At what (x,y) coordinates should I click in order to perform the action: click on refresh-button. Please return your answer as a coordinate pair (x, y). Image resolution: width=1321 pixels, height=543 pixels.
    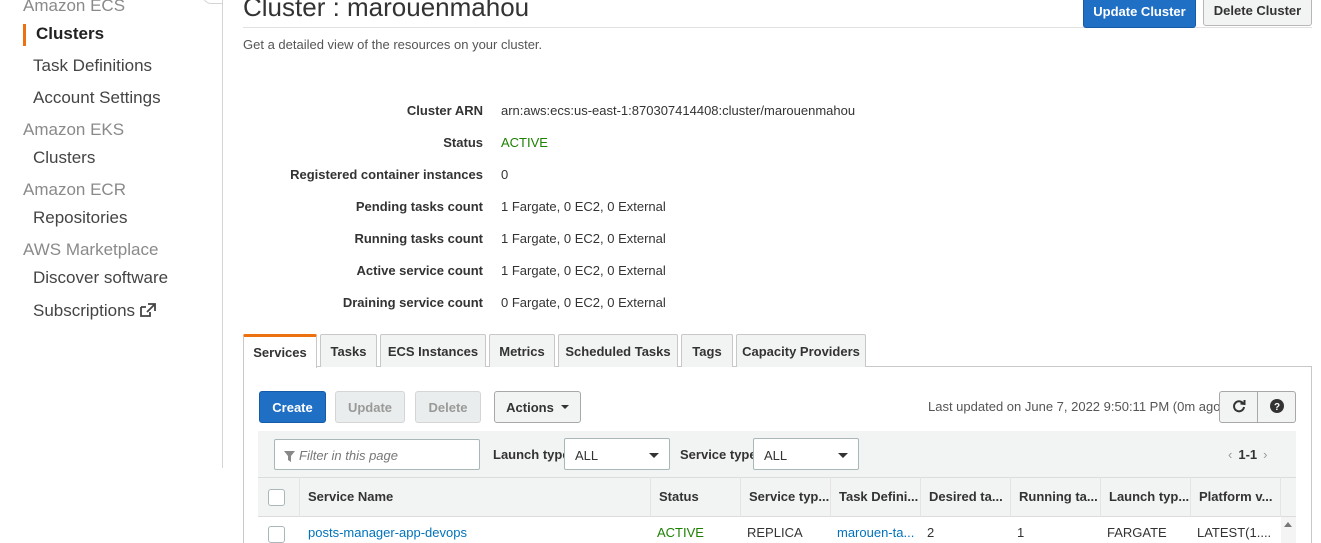
    Looking at the image, I should click on (1238, 407).